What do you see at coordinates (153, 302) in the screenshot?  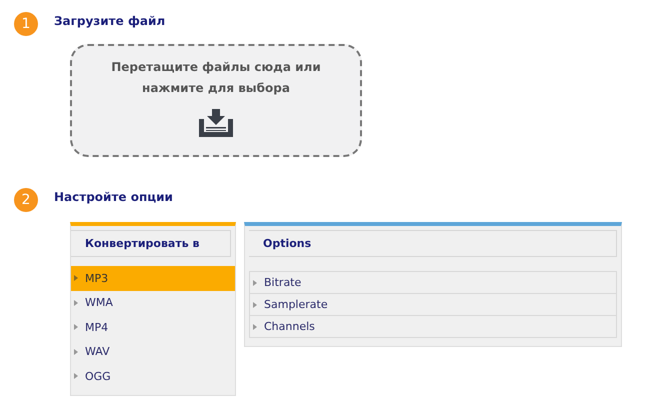 I see `format-item: WMA` at bounding box center [153, 302].